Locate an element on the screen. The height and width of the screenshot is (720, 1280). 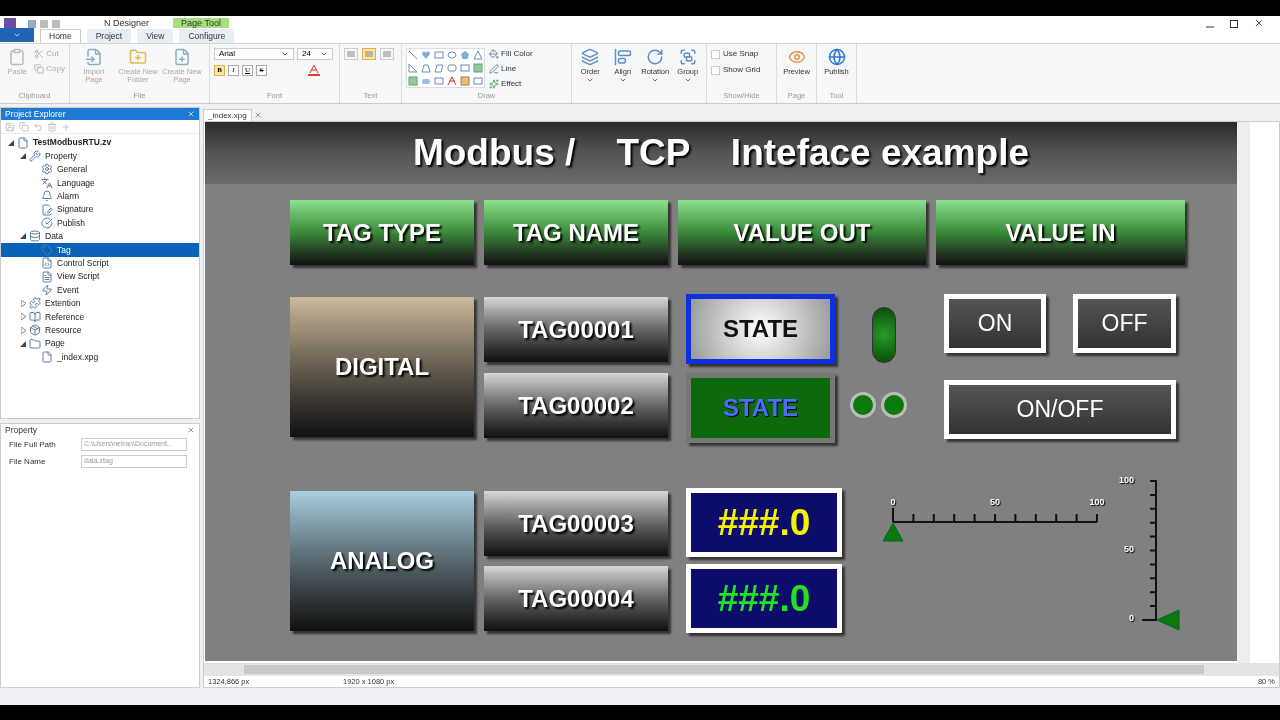
state-button: STATE is located at coordinates (760, 329).